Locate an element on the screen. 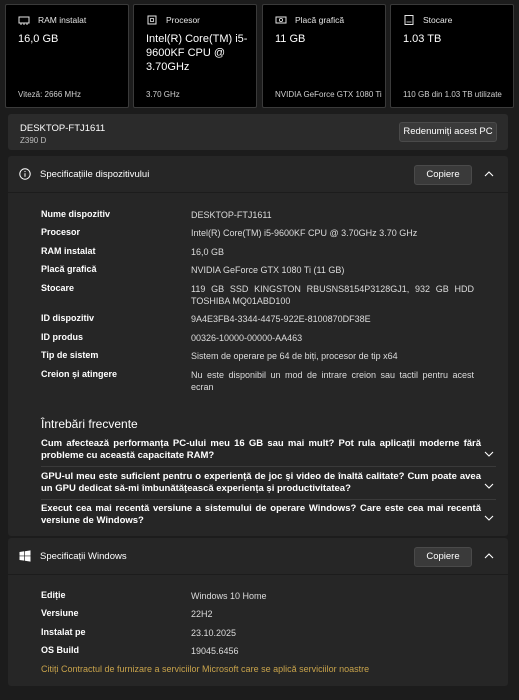  spec-label: Stocare is located at coordinates (58, 288).